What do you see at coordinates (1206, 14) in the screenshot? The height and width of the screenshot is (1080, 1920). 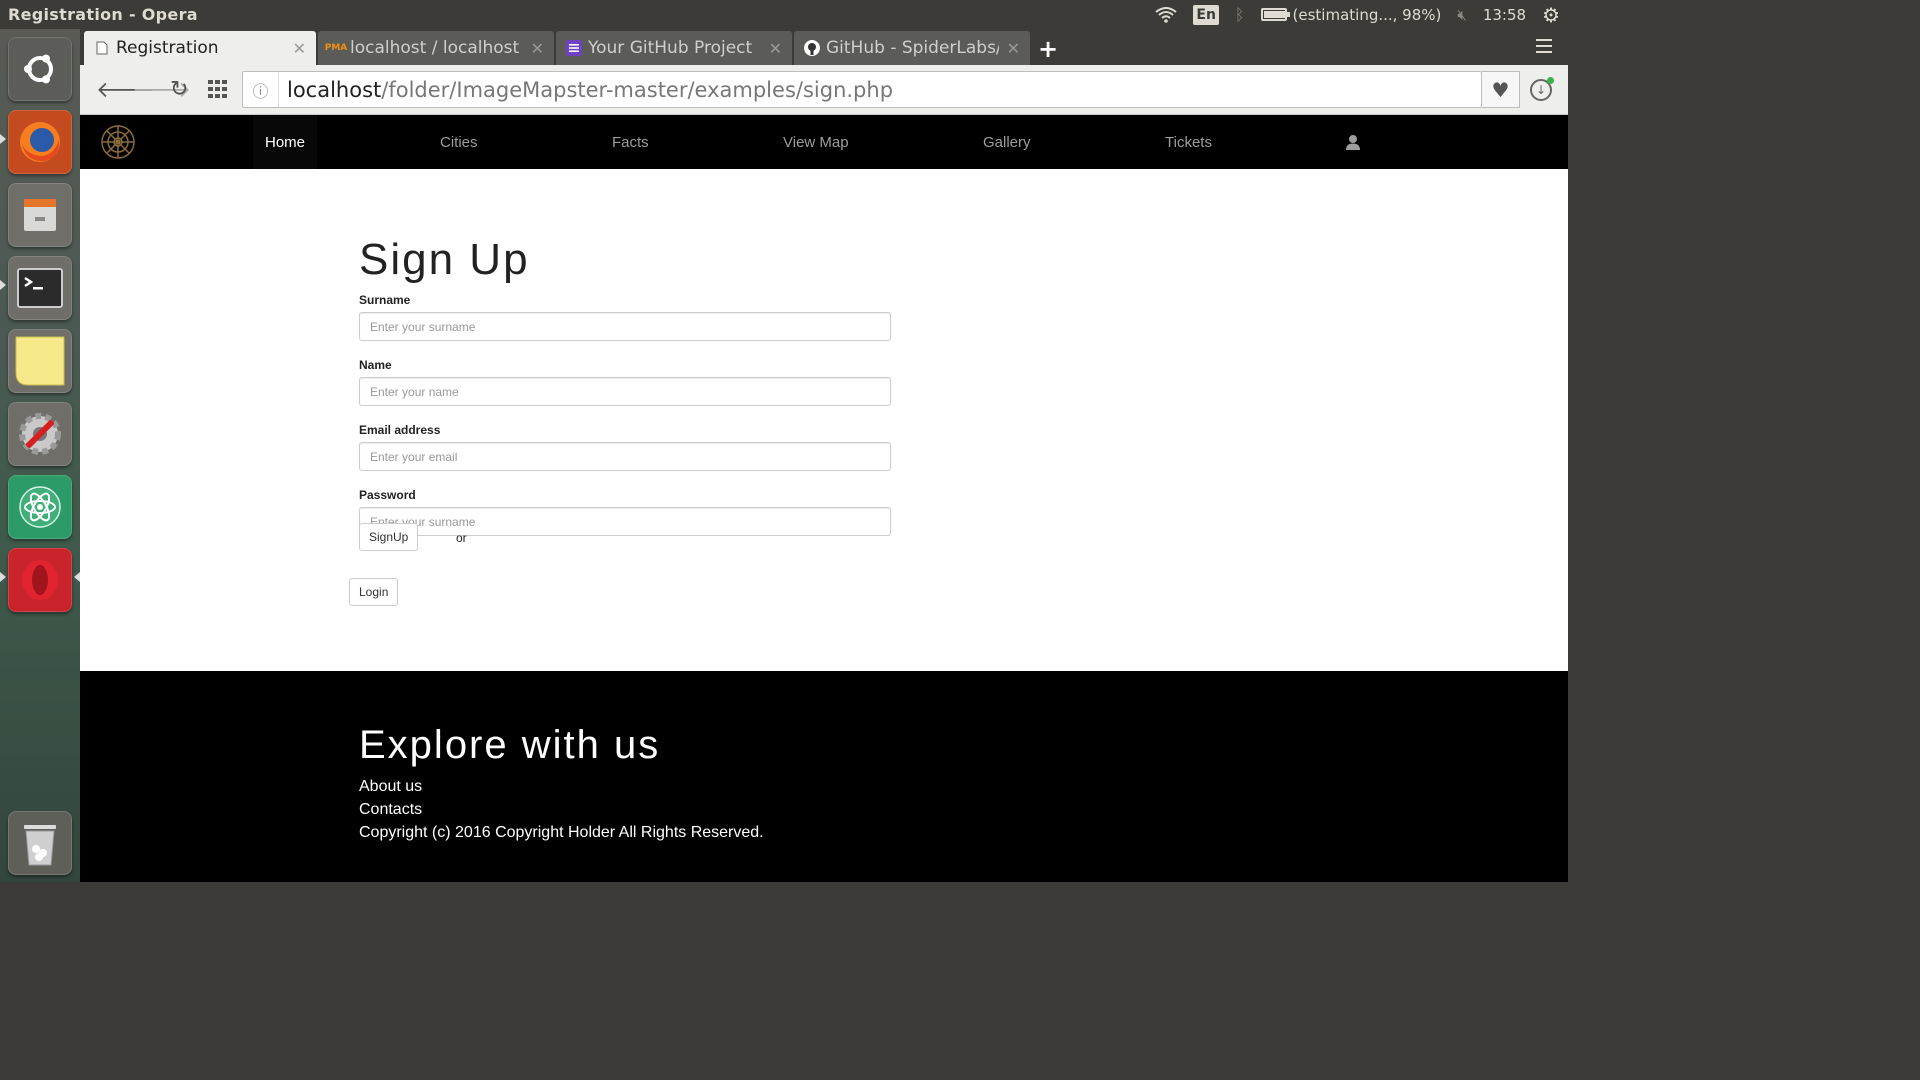 I see `keyboard-language-indicator: En` at bounding box center [1206, 14].